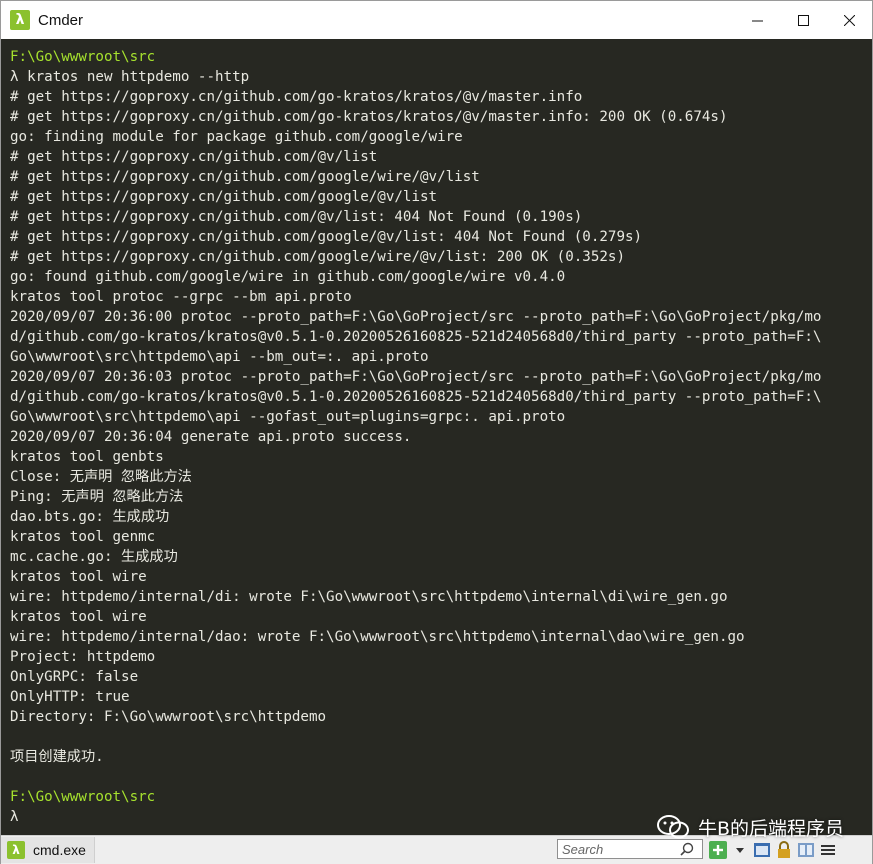  I want to click on add-tab-icon, so click(718, 850).